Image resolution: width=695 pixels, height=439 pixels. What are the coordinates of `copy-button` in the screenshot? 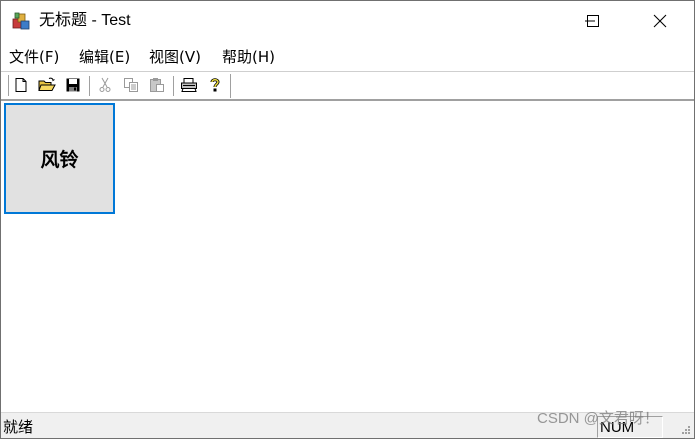 It's located at (131, 85).